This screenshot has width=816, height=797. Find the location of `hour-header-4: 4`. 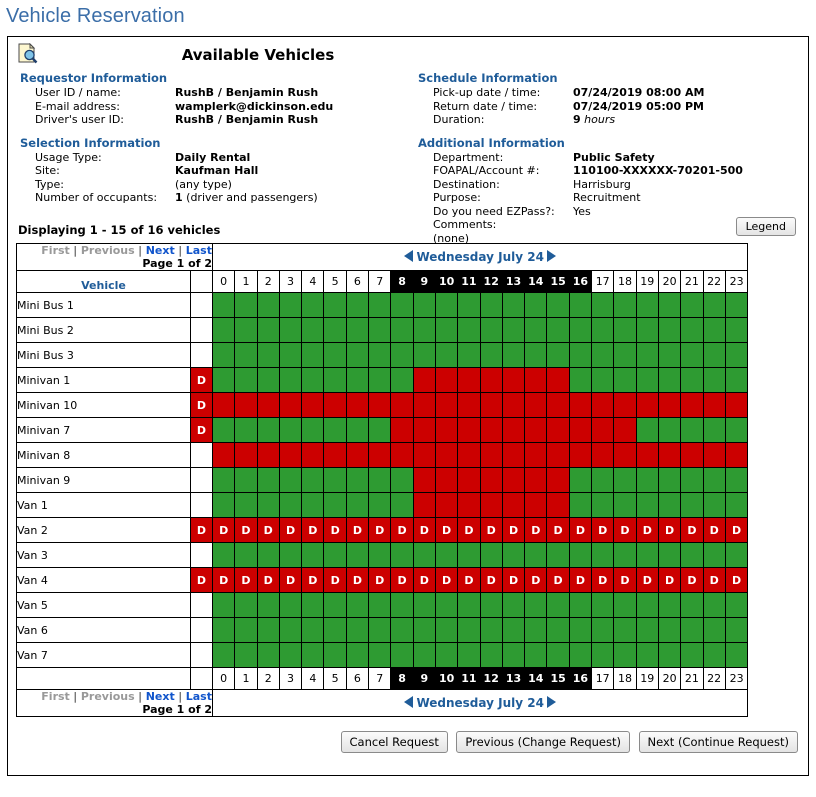

hour-header-4: 4 is located at coordinates (313, 678).